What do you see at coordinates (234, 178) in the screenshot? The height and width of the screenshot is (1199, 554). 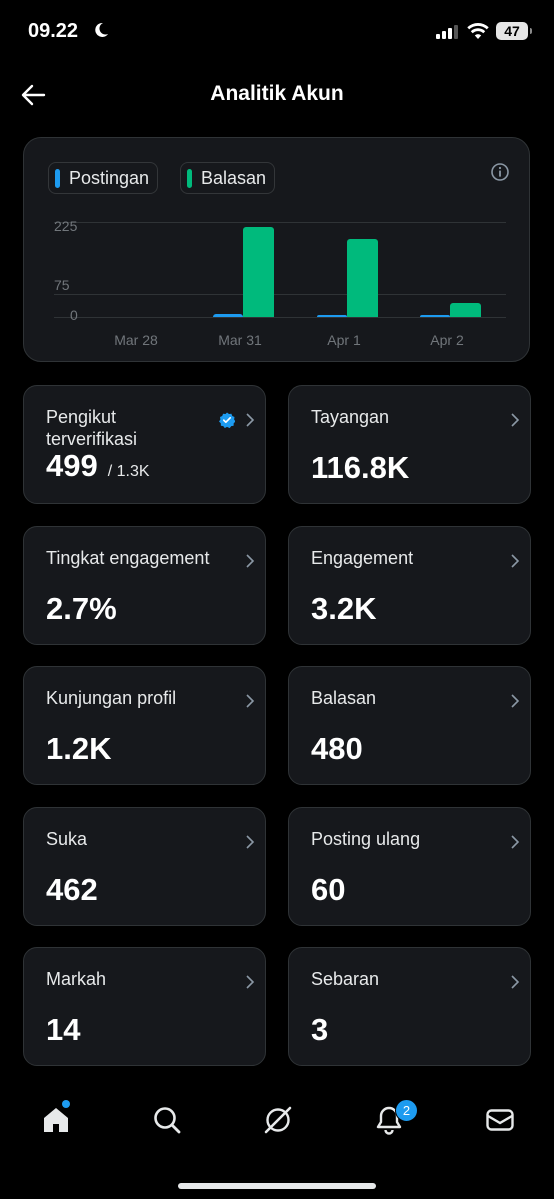 I see `legend-label-replies: Balasan` at bounding box center [234, 178].